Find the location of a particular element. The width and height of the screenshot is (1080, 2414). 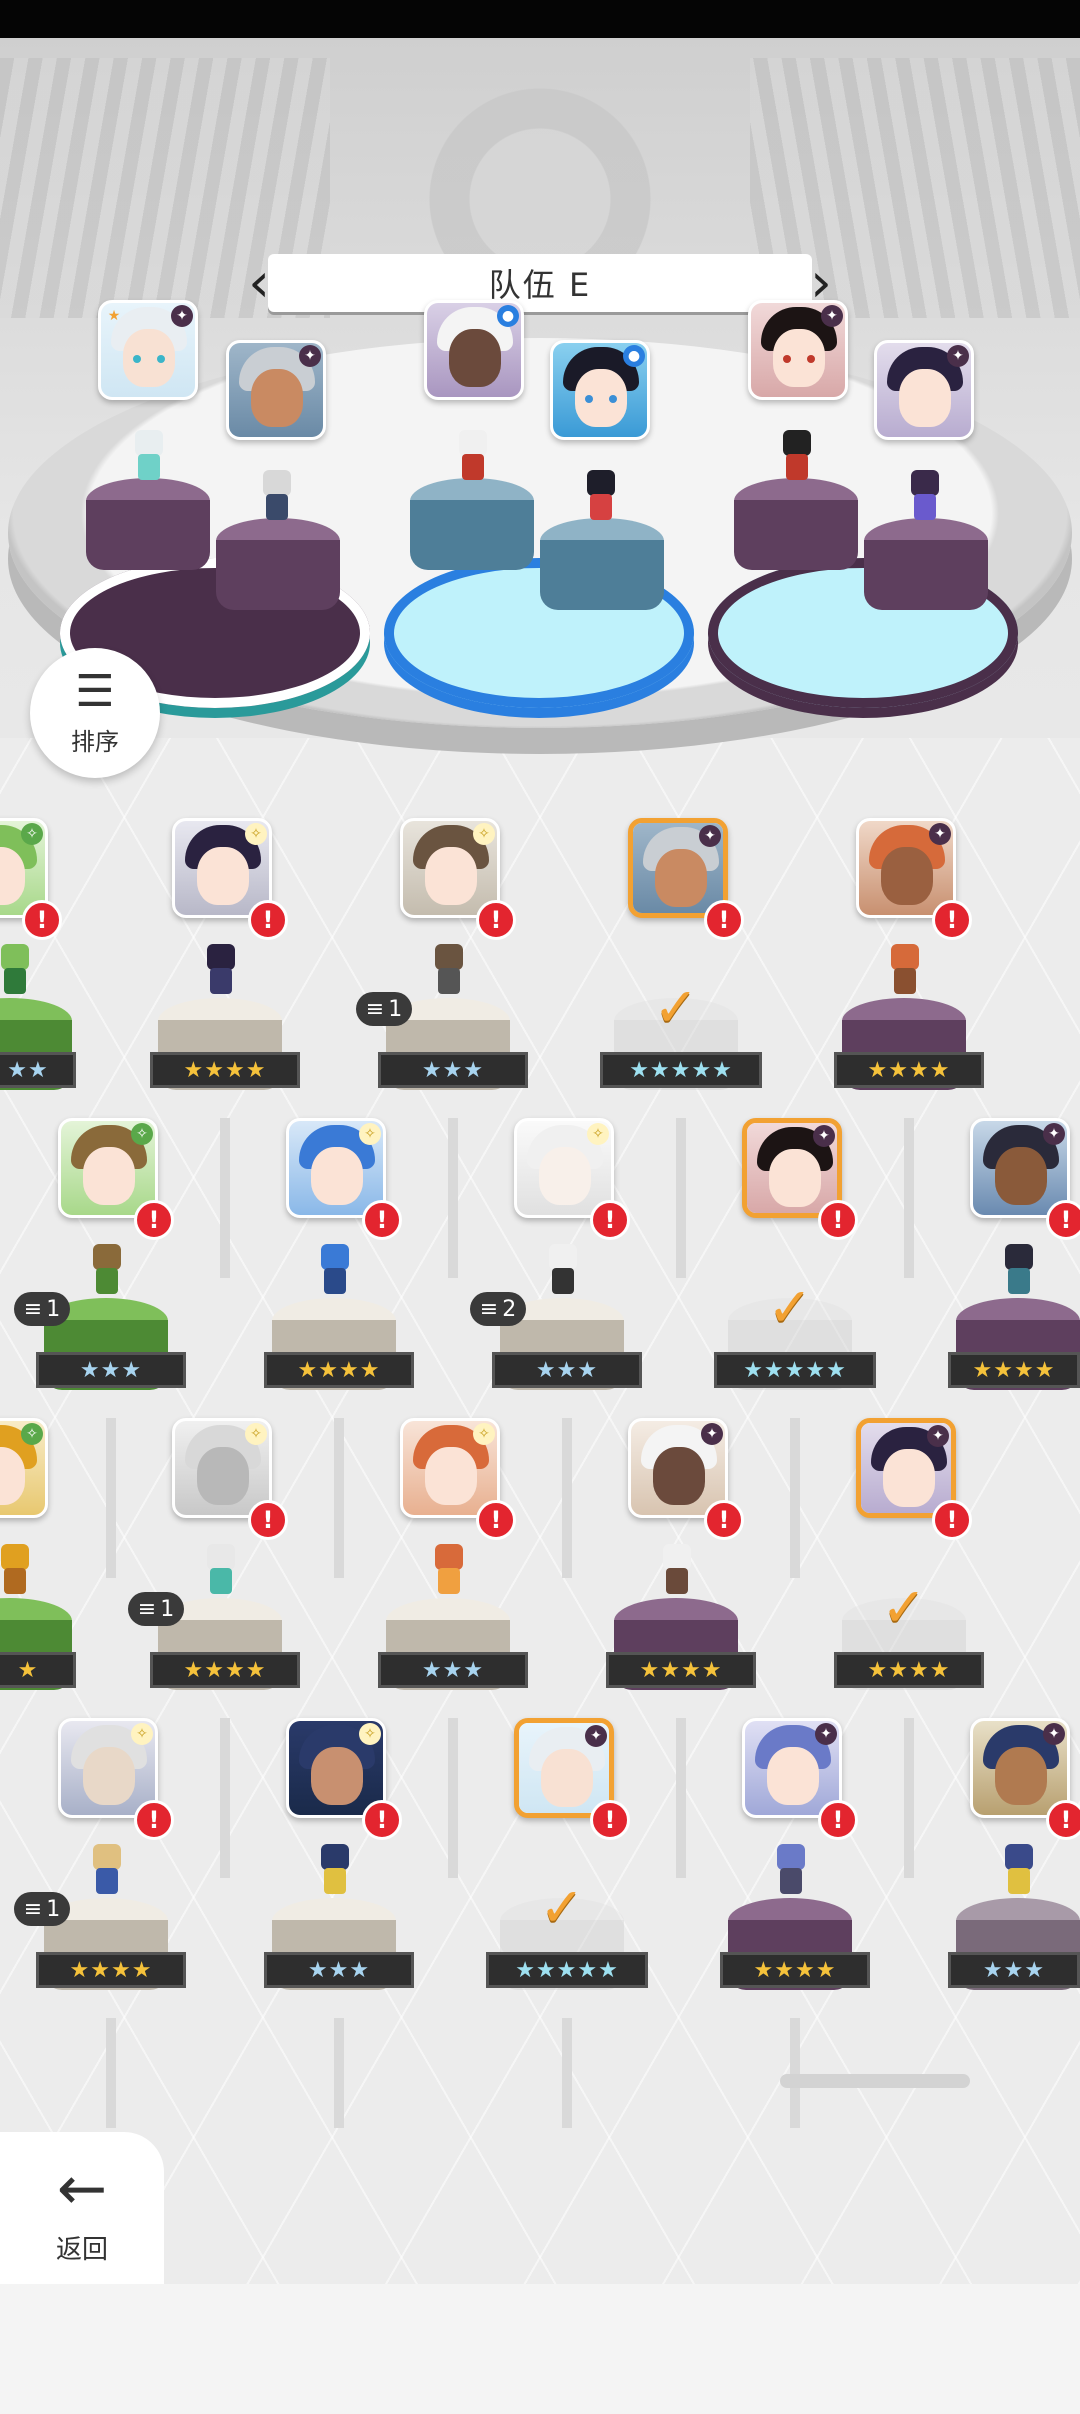

team-character-portrait: ★ ✦ is located at coordinates (148, 350).